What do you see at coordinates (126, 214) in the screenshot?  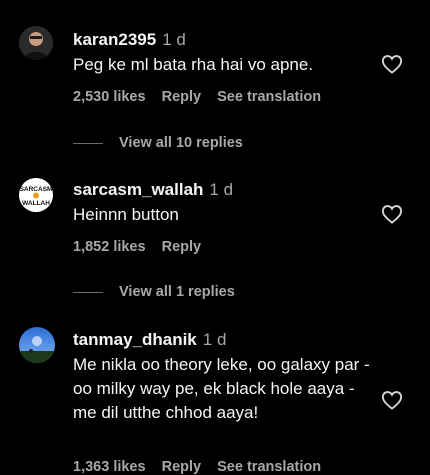 I see `comment-text: Heinnn button` at bounding box center [126, 214].